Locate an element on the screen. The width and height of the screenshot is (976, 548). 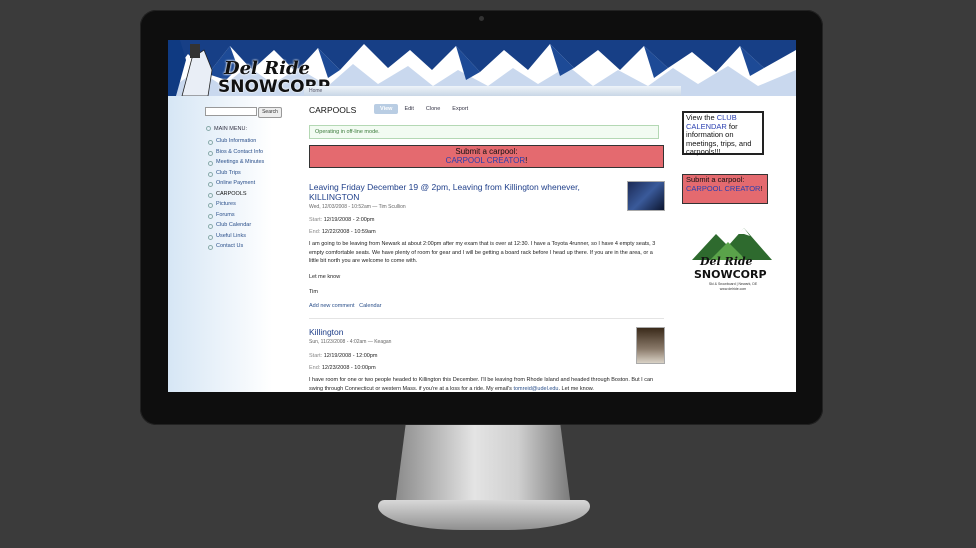
sidebar-item-label: Club Trips is located at coordinates (228, 172).